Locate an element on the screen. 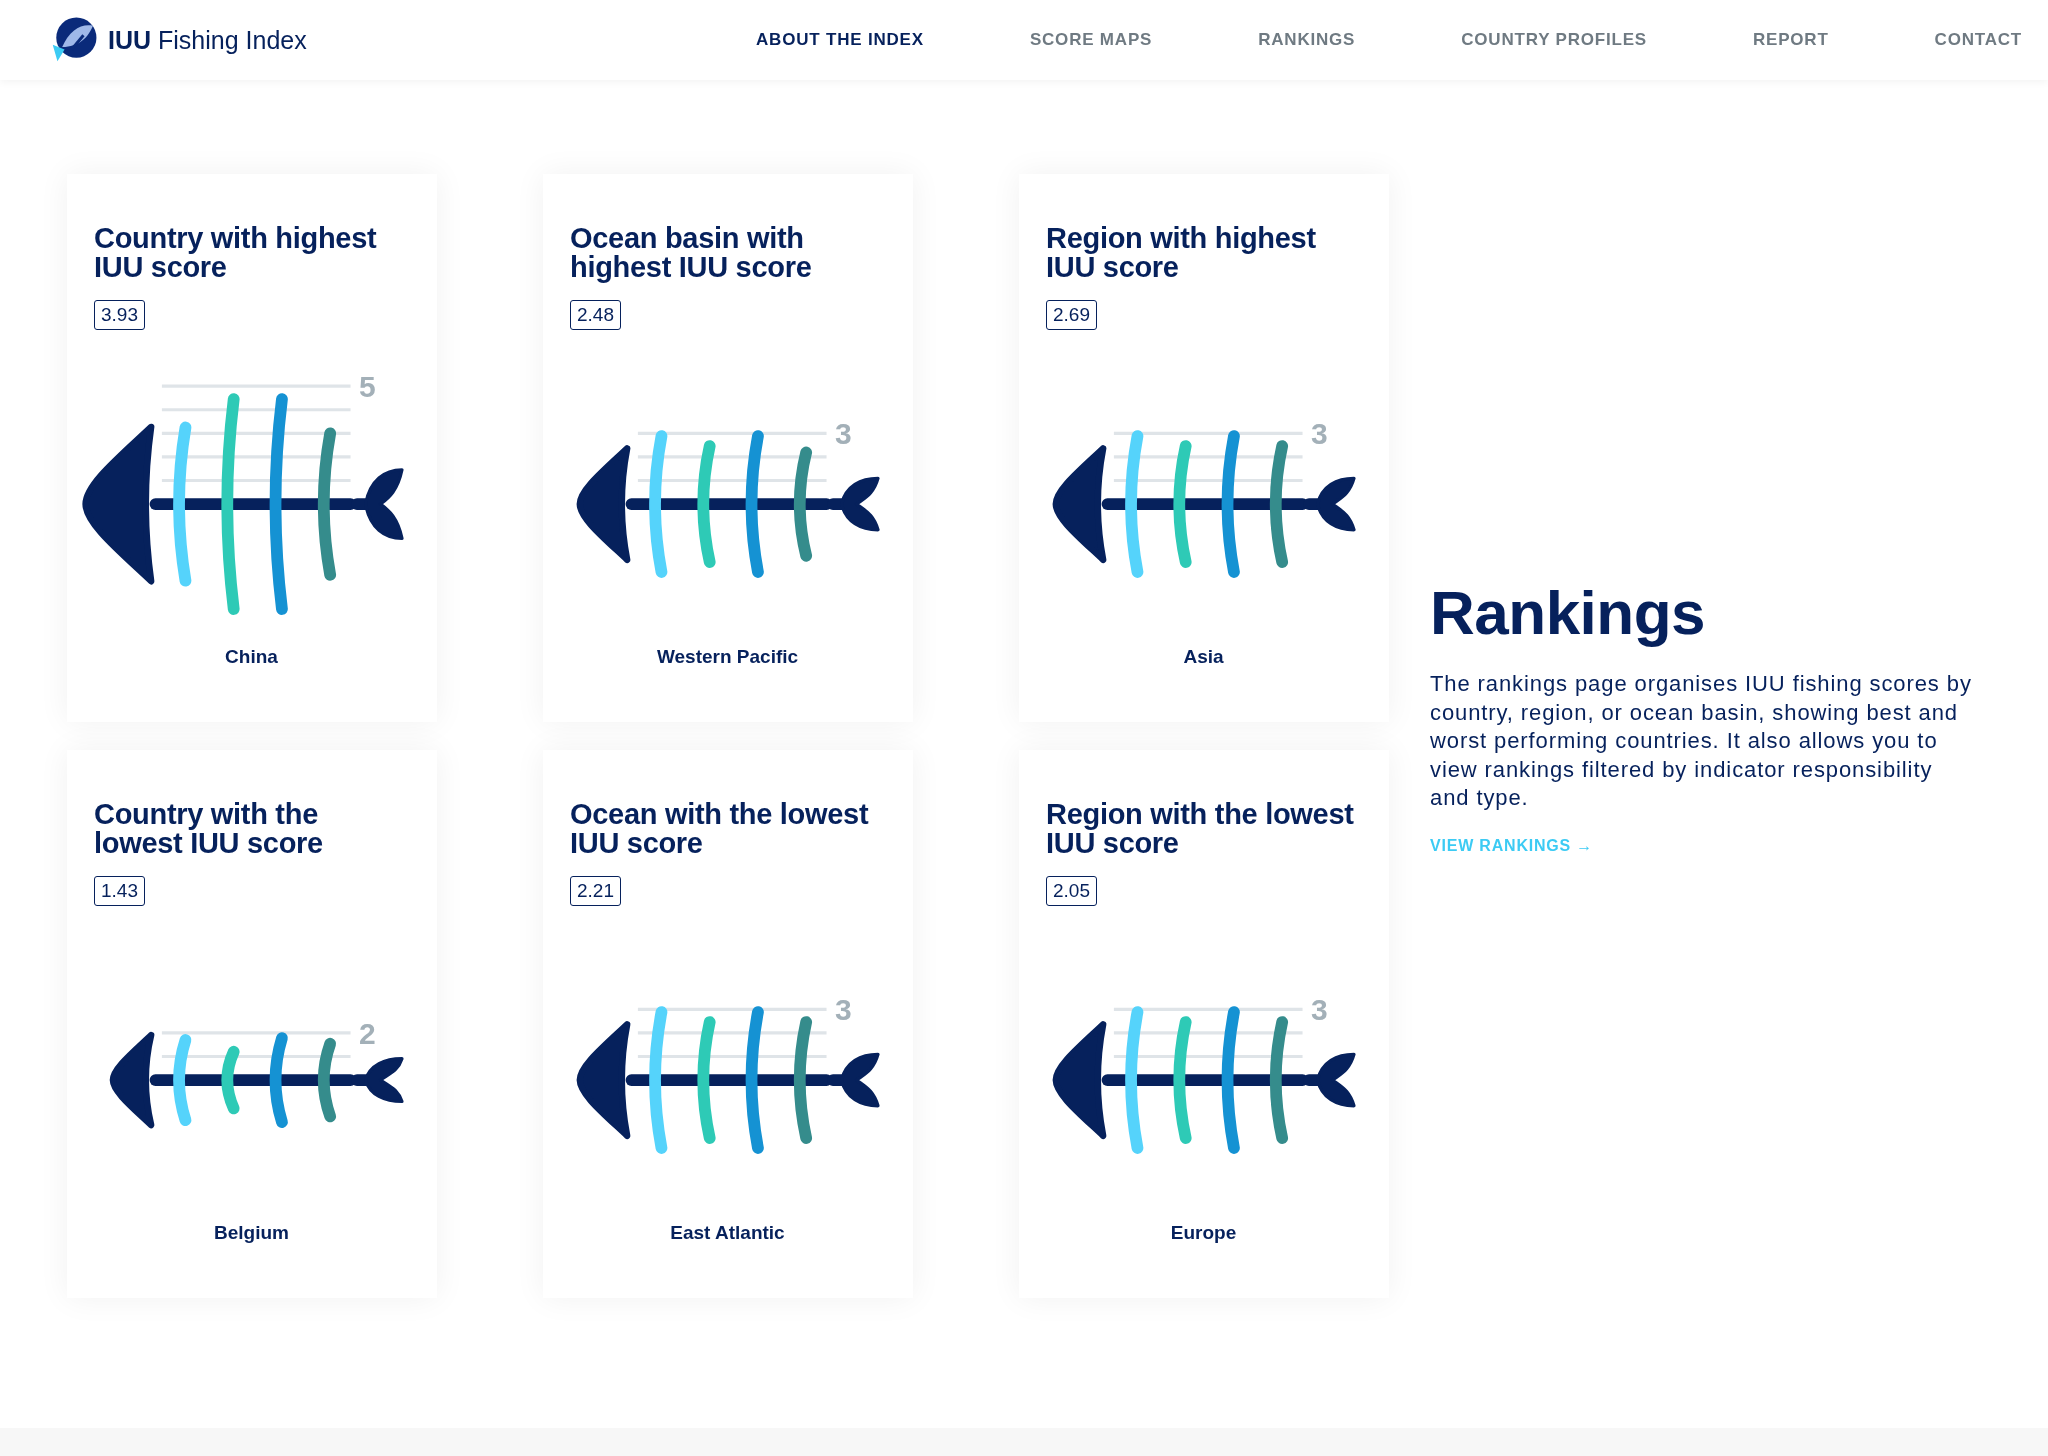  section-description: The rankings page organises IUU fishing scores by country, region, or ocean basin, showing best and worst performing countries. It also allows you to view rankings filtered by indicator responsibility and type. is located at coordinates (1701, 741).